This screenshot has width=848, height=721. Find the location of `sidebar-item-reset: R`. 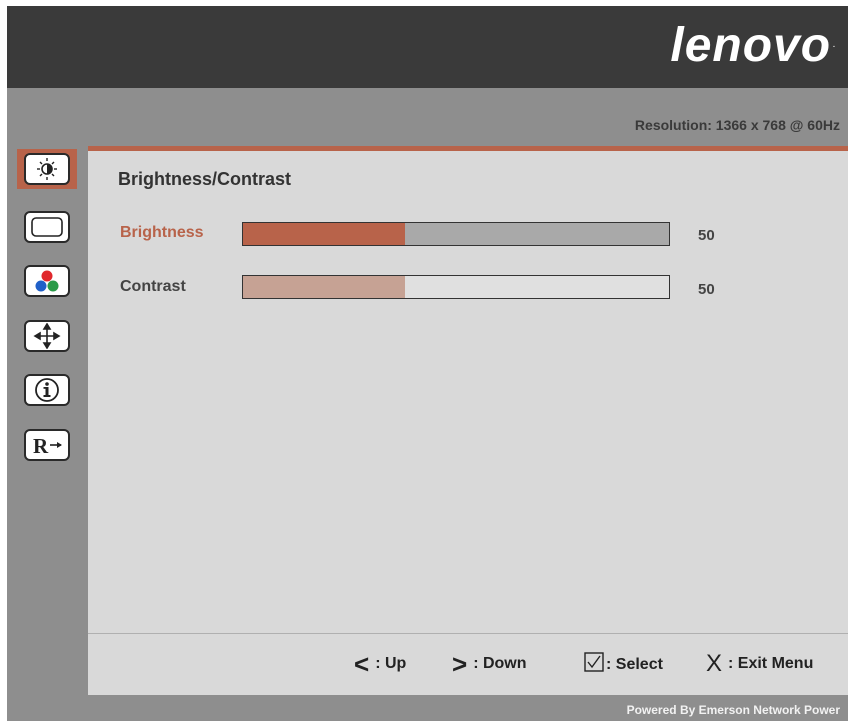

sidebar-item-reset: R is located at coordinates (47, 445).